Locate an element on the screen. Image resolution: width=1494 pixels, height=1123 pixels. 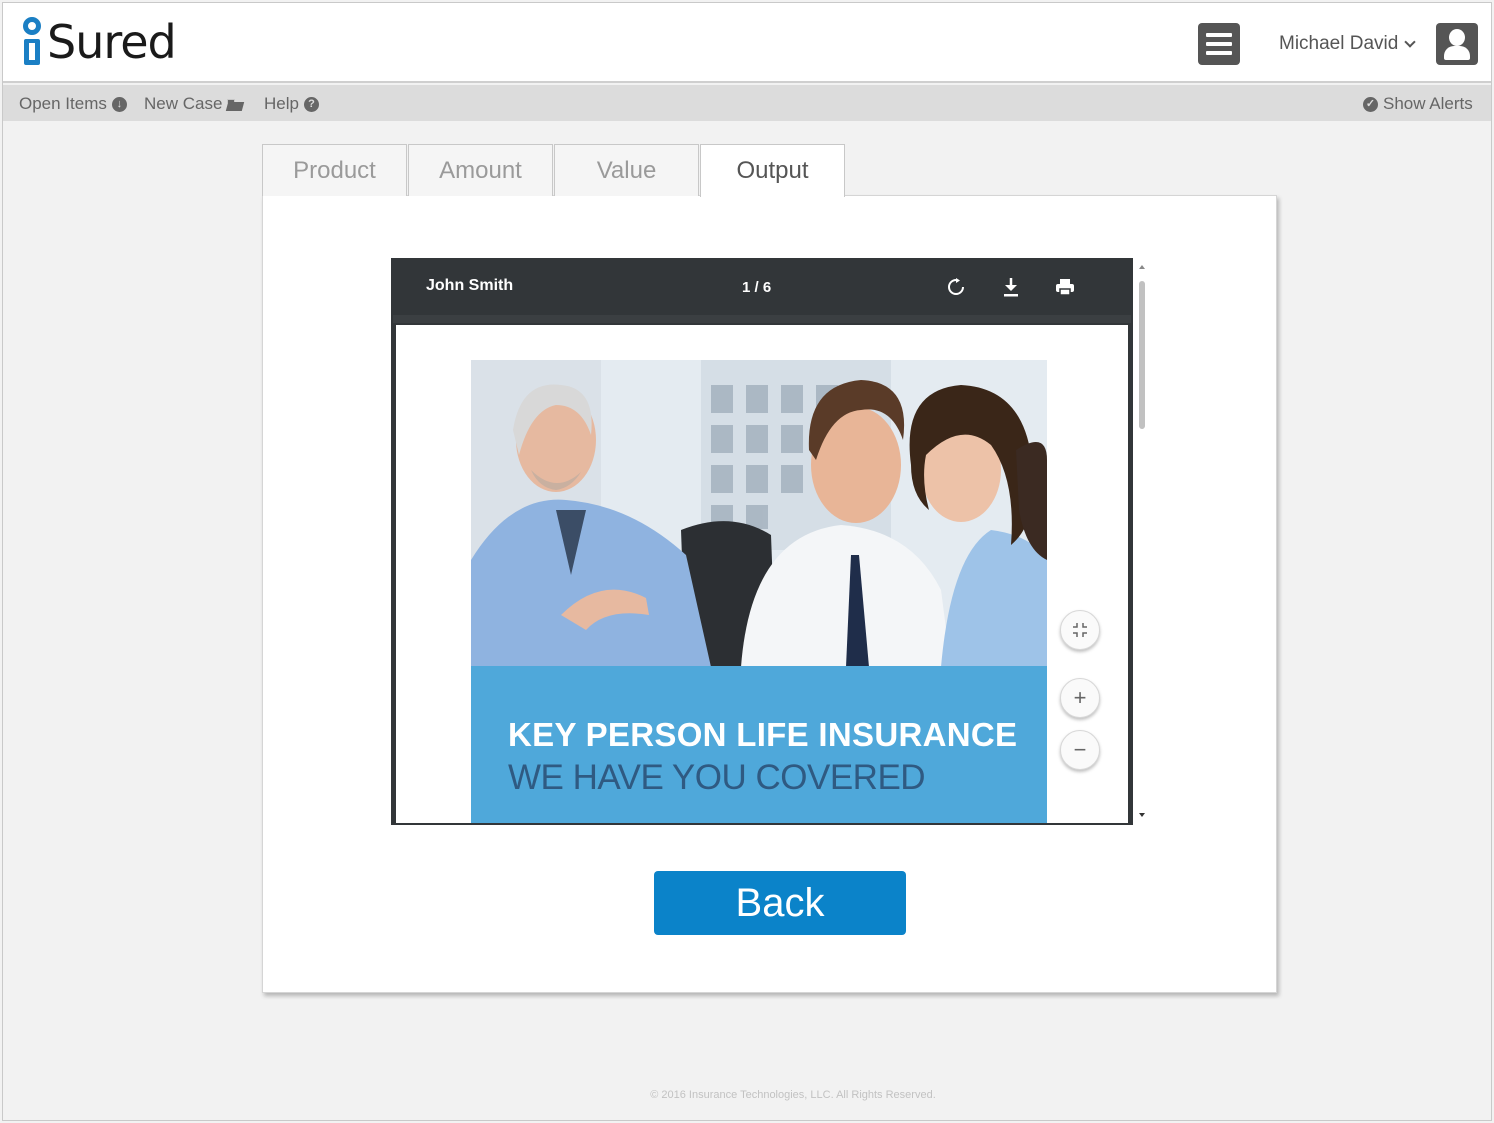
chevron-down-icon is located at coordinates (1410, 41).